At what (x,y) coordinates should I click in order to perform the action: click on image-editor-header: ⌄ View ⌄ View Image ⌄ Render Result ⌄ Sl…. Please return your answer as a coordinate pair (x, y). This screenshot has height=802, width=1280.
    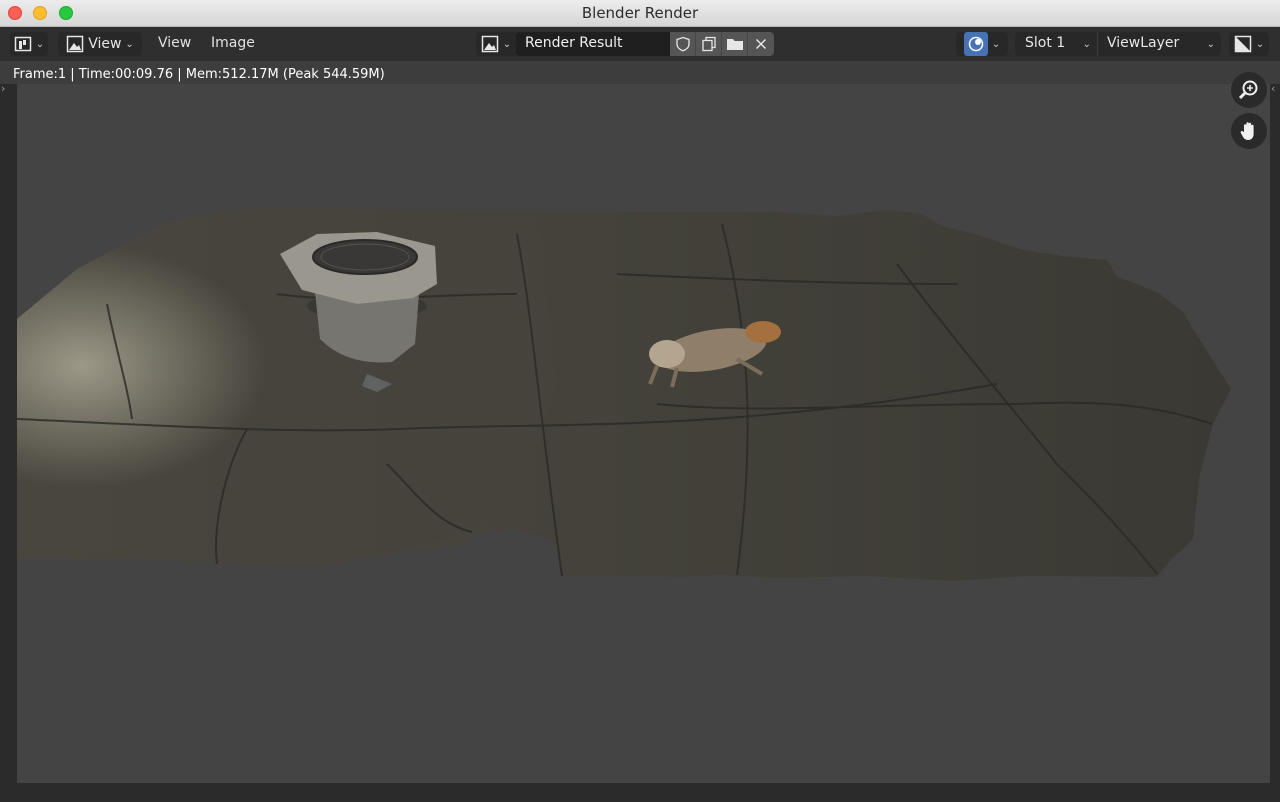
    Looking at the image, I should click on (640, 44).